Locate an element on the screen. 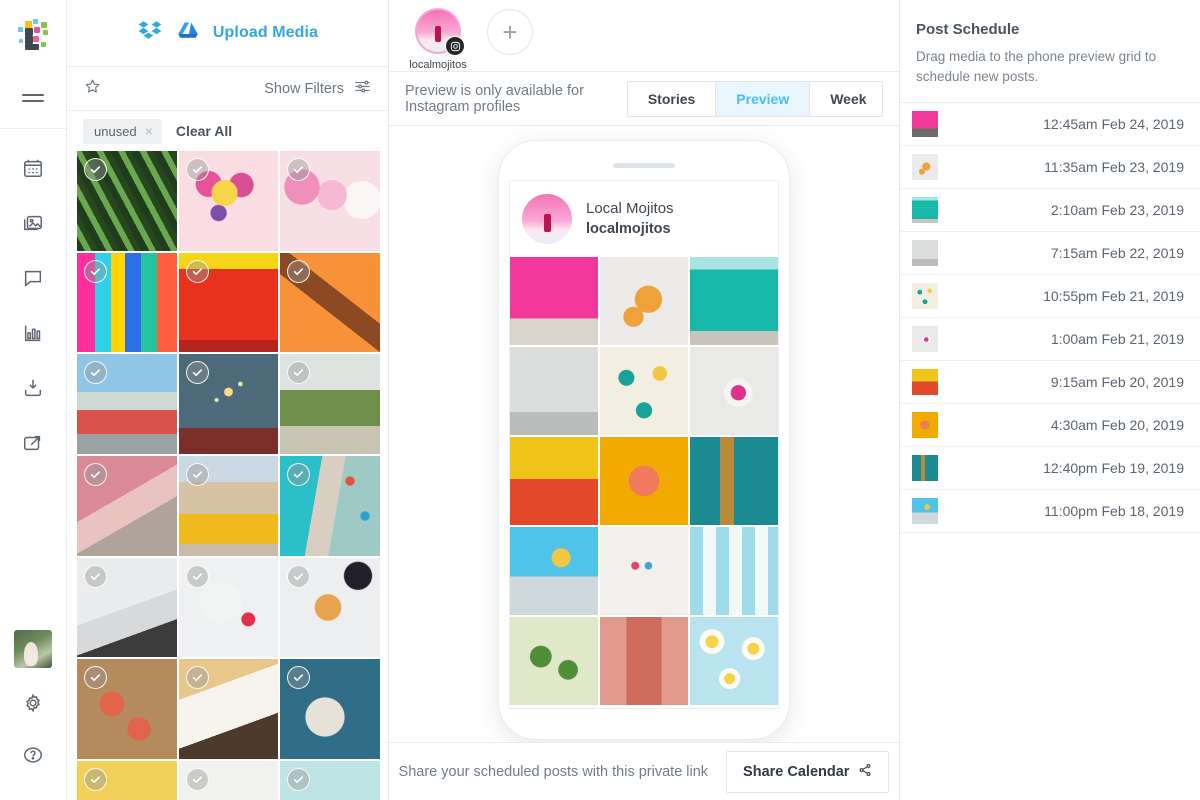 The image size is (1200, 800). blue-mural-room-image is located at coordinates (554, 571).